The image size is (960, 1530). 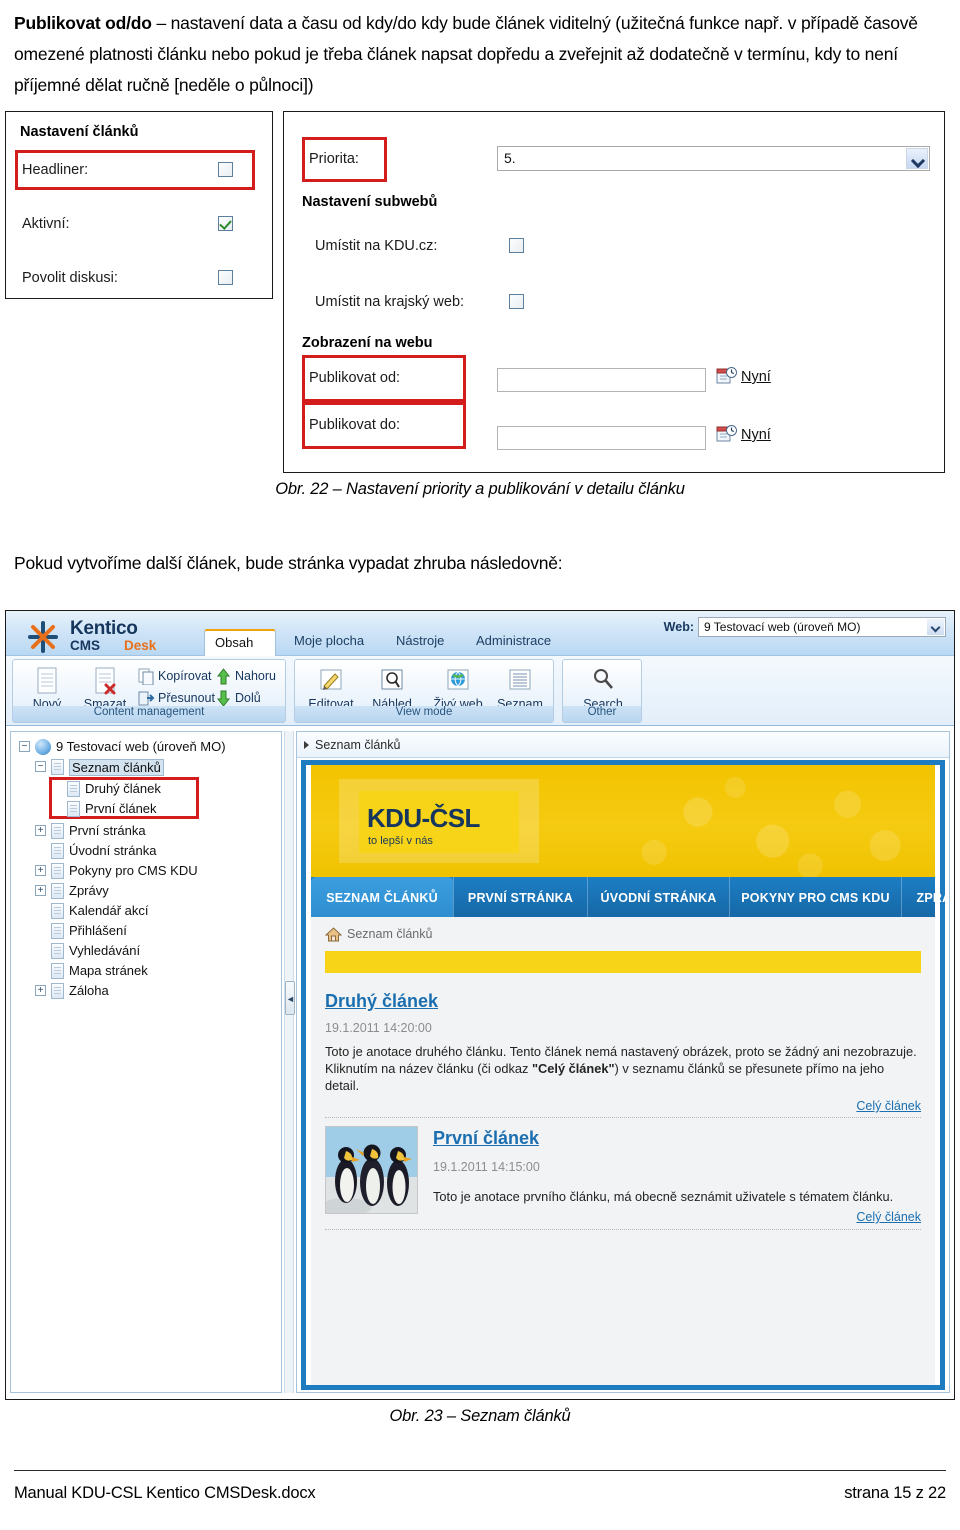 I want to click on tree-node-druhy-clanek-label: Druhý článek, so click(x=123, y=788).